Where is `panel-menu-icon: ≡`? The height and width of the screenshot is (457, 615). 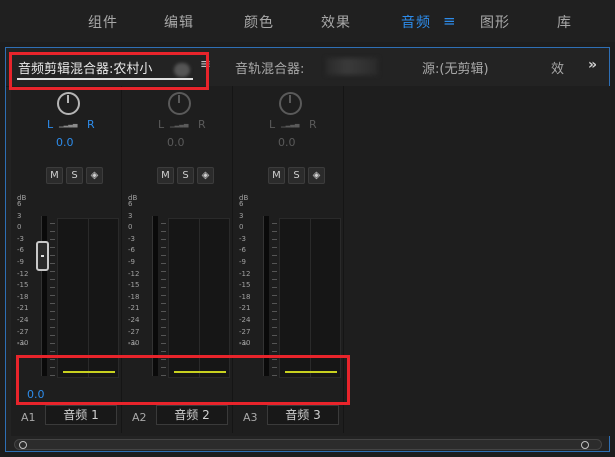 panel-menu-icon: ≡ is located at coordinates (205, 64).